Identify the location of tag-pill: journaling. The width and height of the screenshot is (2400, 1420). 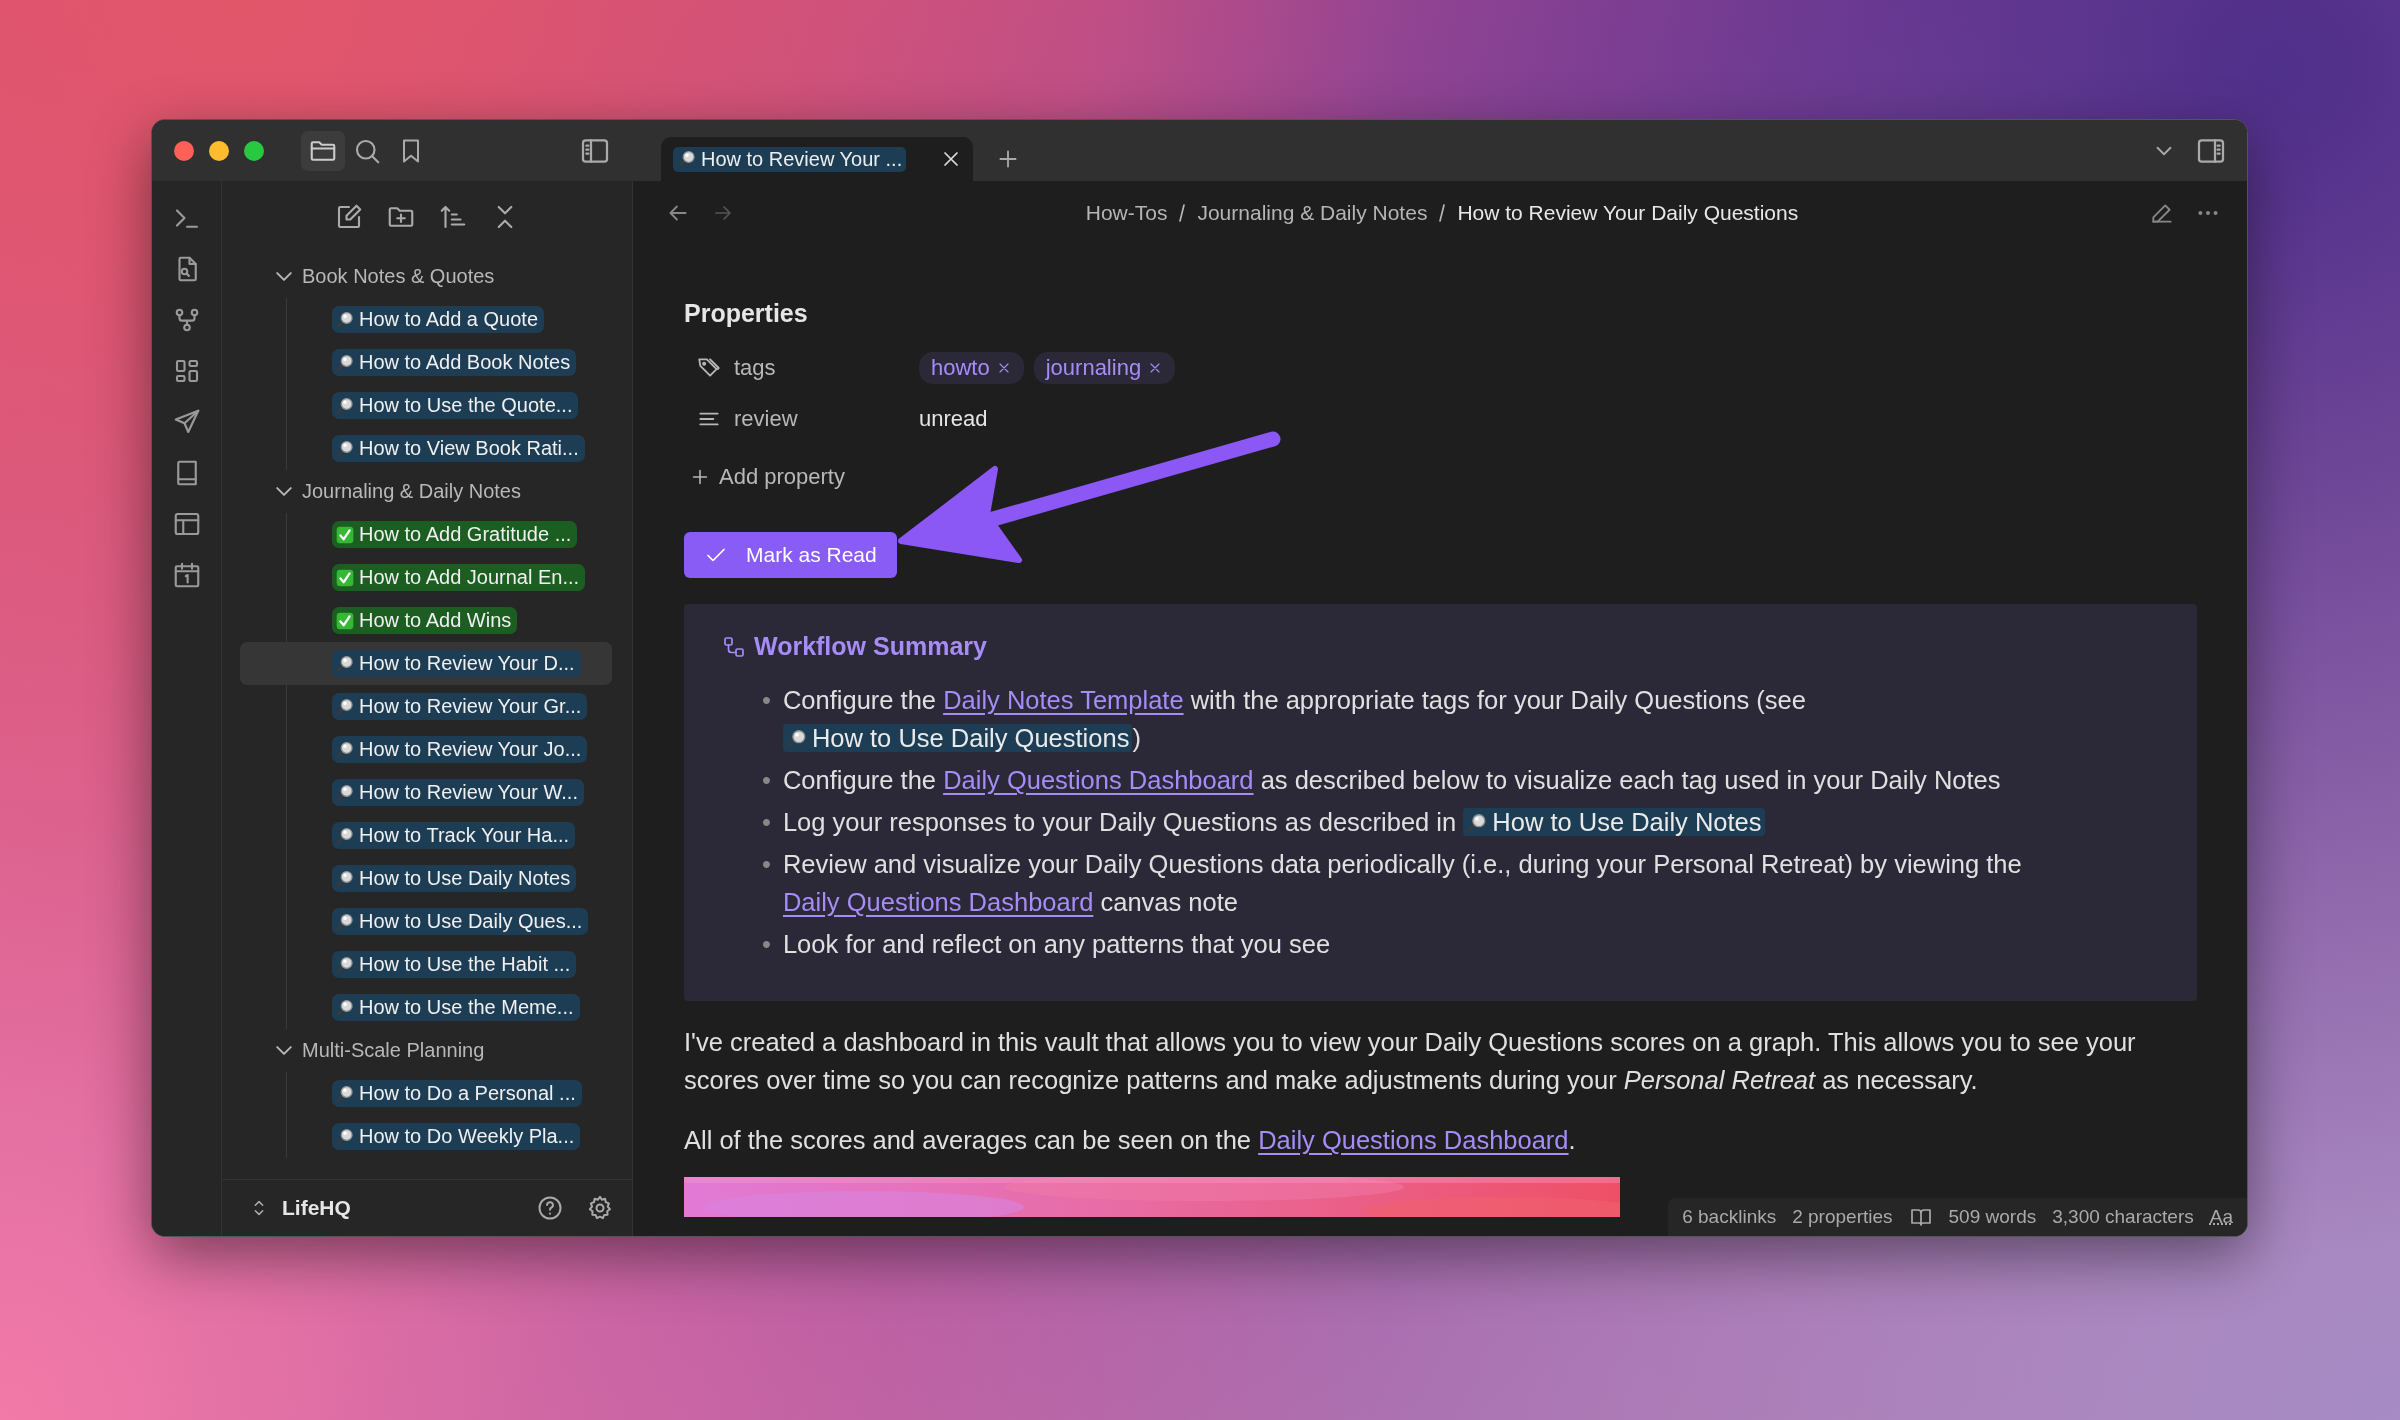
(1104, 367).